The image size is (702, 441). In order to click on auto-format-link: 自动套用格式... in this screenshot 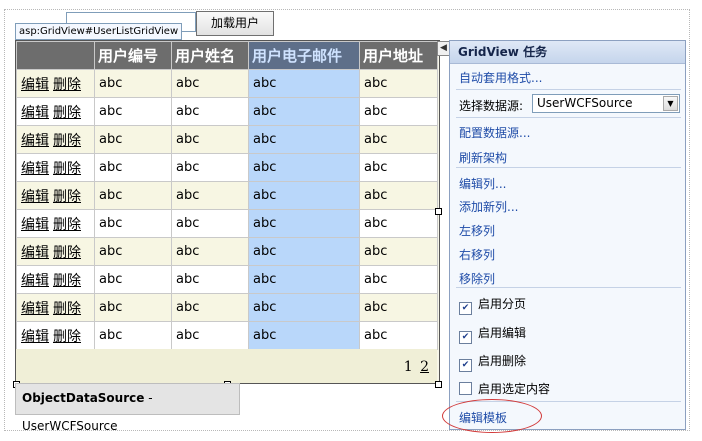, I will do `click(500, 77)`.